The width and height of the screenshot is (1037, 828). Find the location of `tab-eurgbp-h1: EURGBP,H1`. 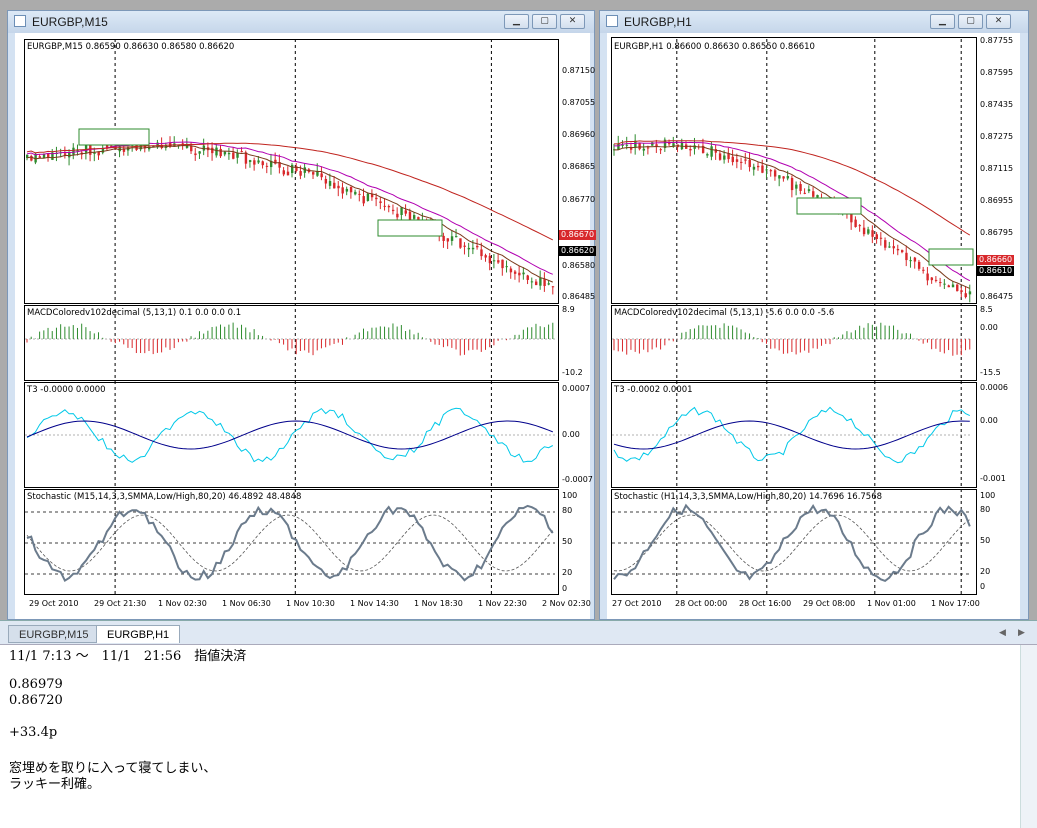

tab-eurgbp-h1: EURGBP,H1 is located at coordinates (138, 634).